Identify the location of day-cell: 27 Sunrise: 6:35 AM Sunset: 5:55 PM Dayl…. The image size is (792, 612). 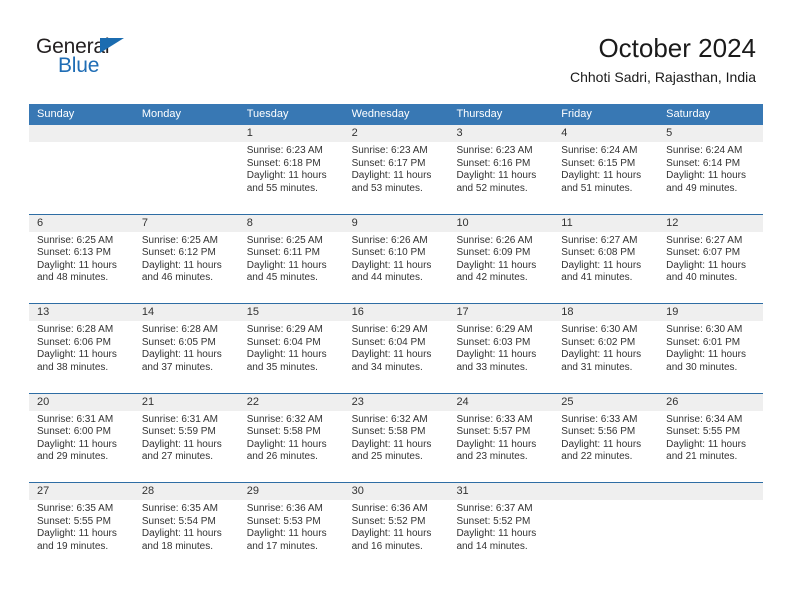
(81, 527).